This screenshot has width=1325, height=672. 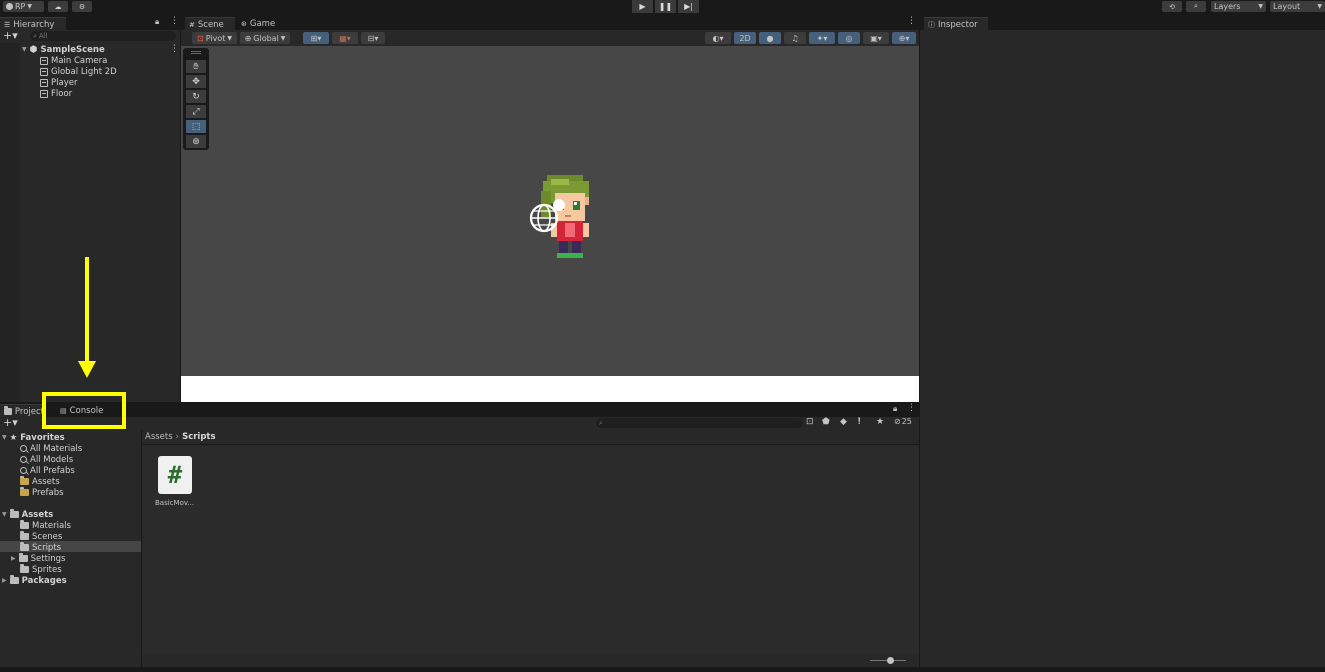 I want to click on camera-settings-button: ▣▾, so click(x=876, y=38).